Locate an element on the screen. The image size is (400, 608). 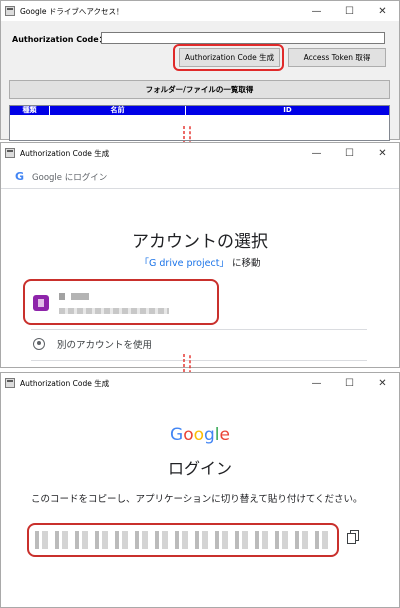
get-access-token-button: Access Token 取得 is located at coordinates (337, 57).